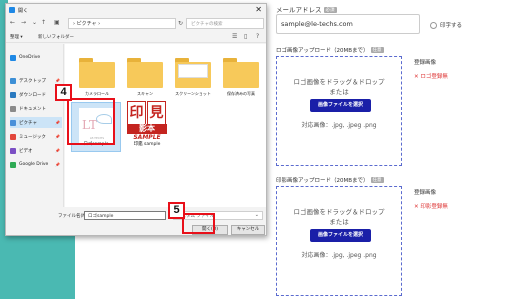 This screenshot has height=299, width=510. Describe the element at coordinates (241, 93) in the screenshot. I see `folder-label: 保存済みの写真` at that location.